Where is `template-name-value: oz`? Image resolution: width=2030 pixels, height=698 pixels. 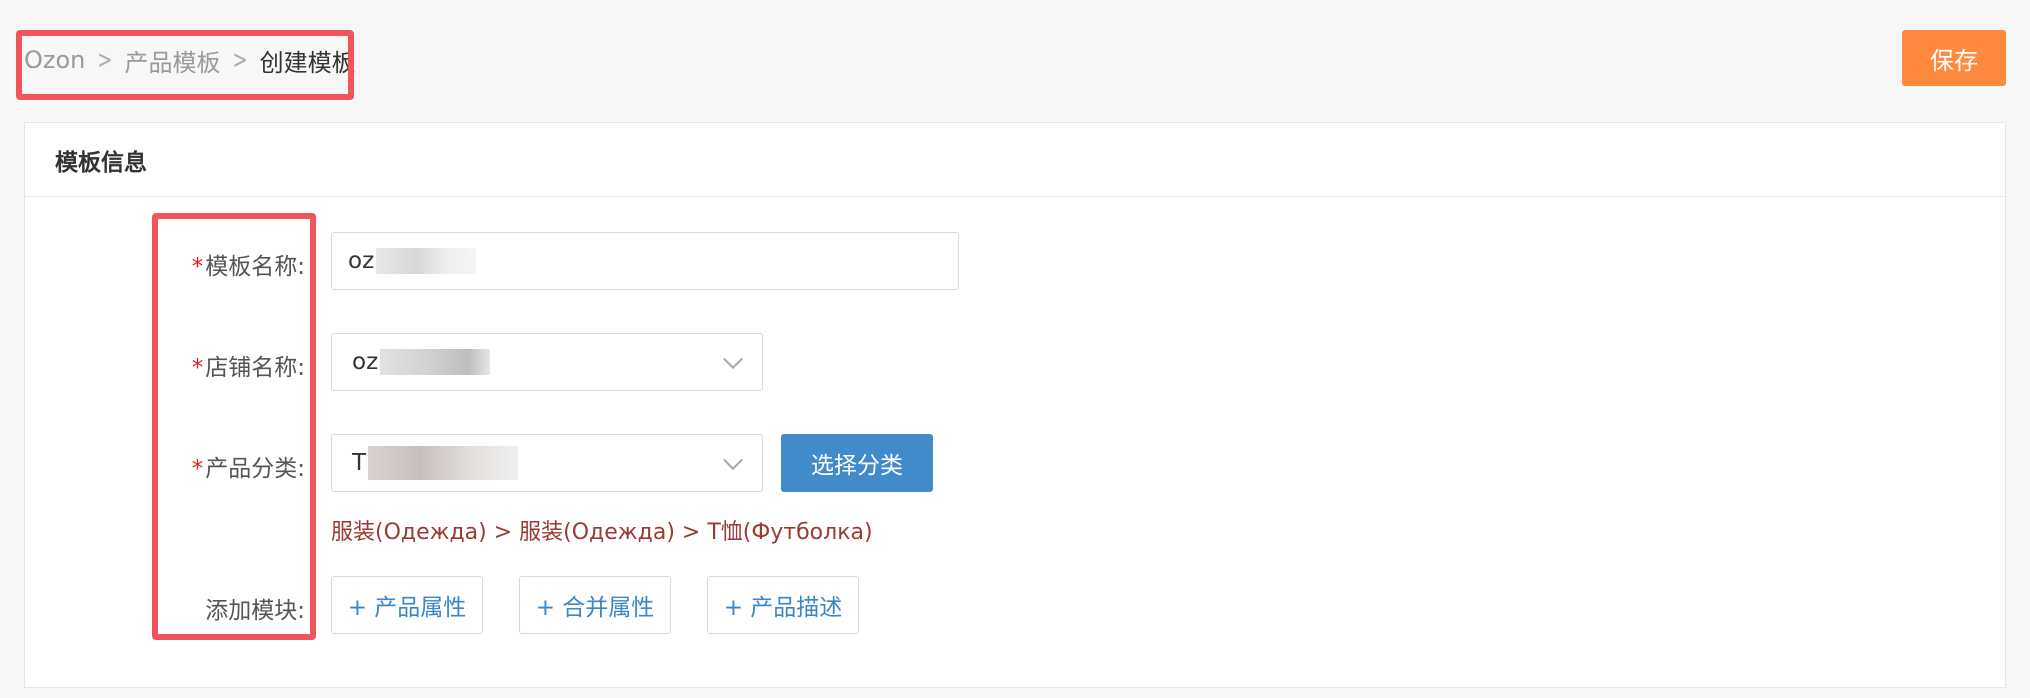
template-name-value: oz is located at coordinates (361, 261).